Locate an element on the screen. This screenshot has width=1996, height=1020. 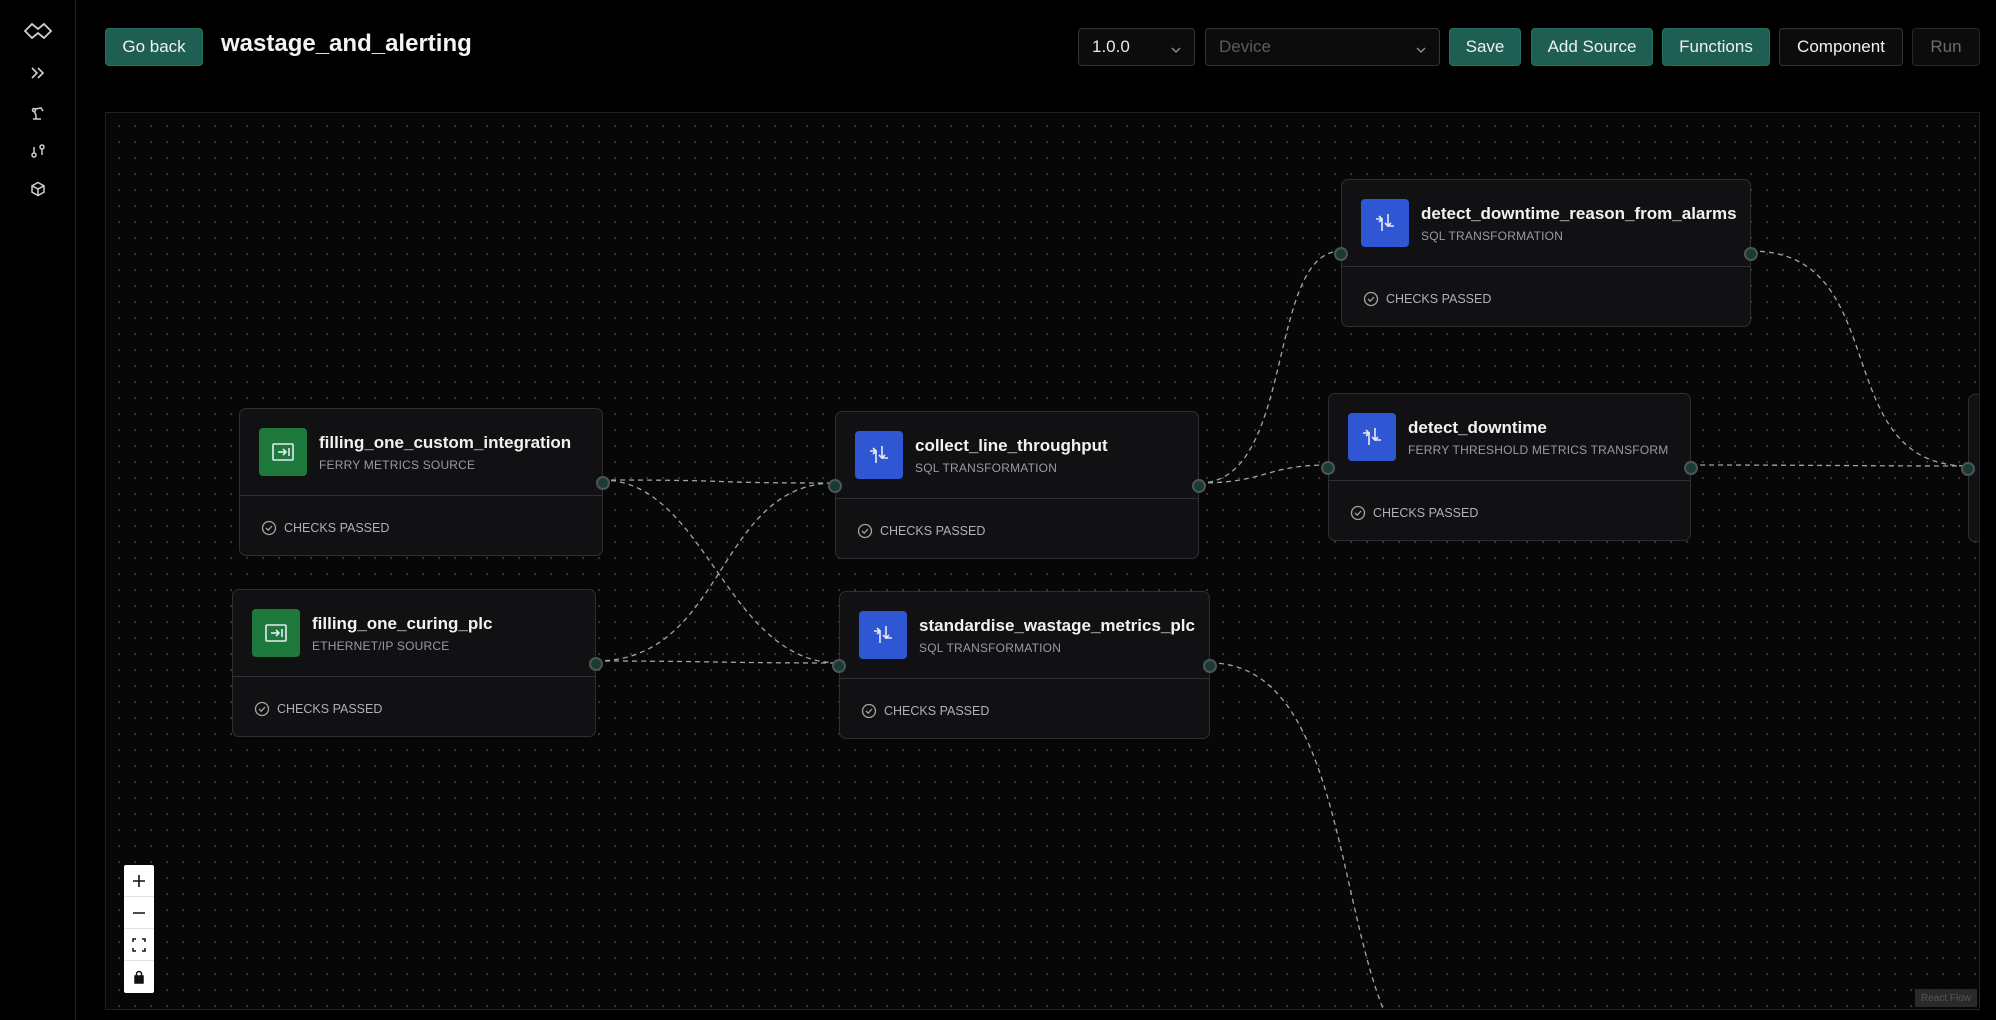
logo-icon is located at coordinates (38, 31).